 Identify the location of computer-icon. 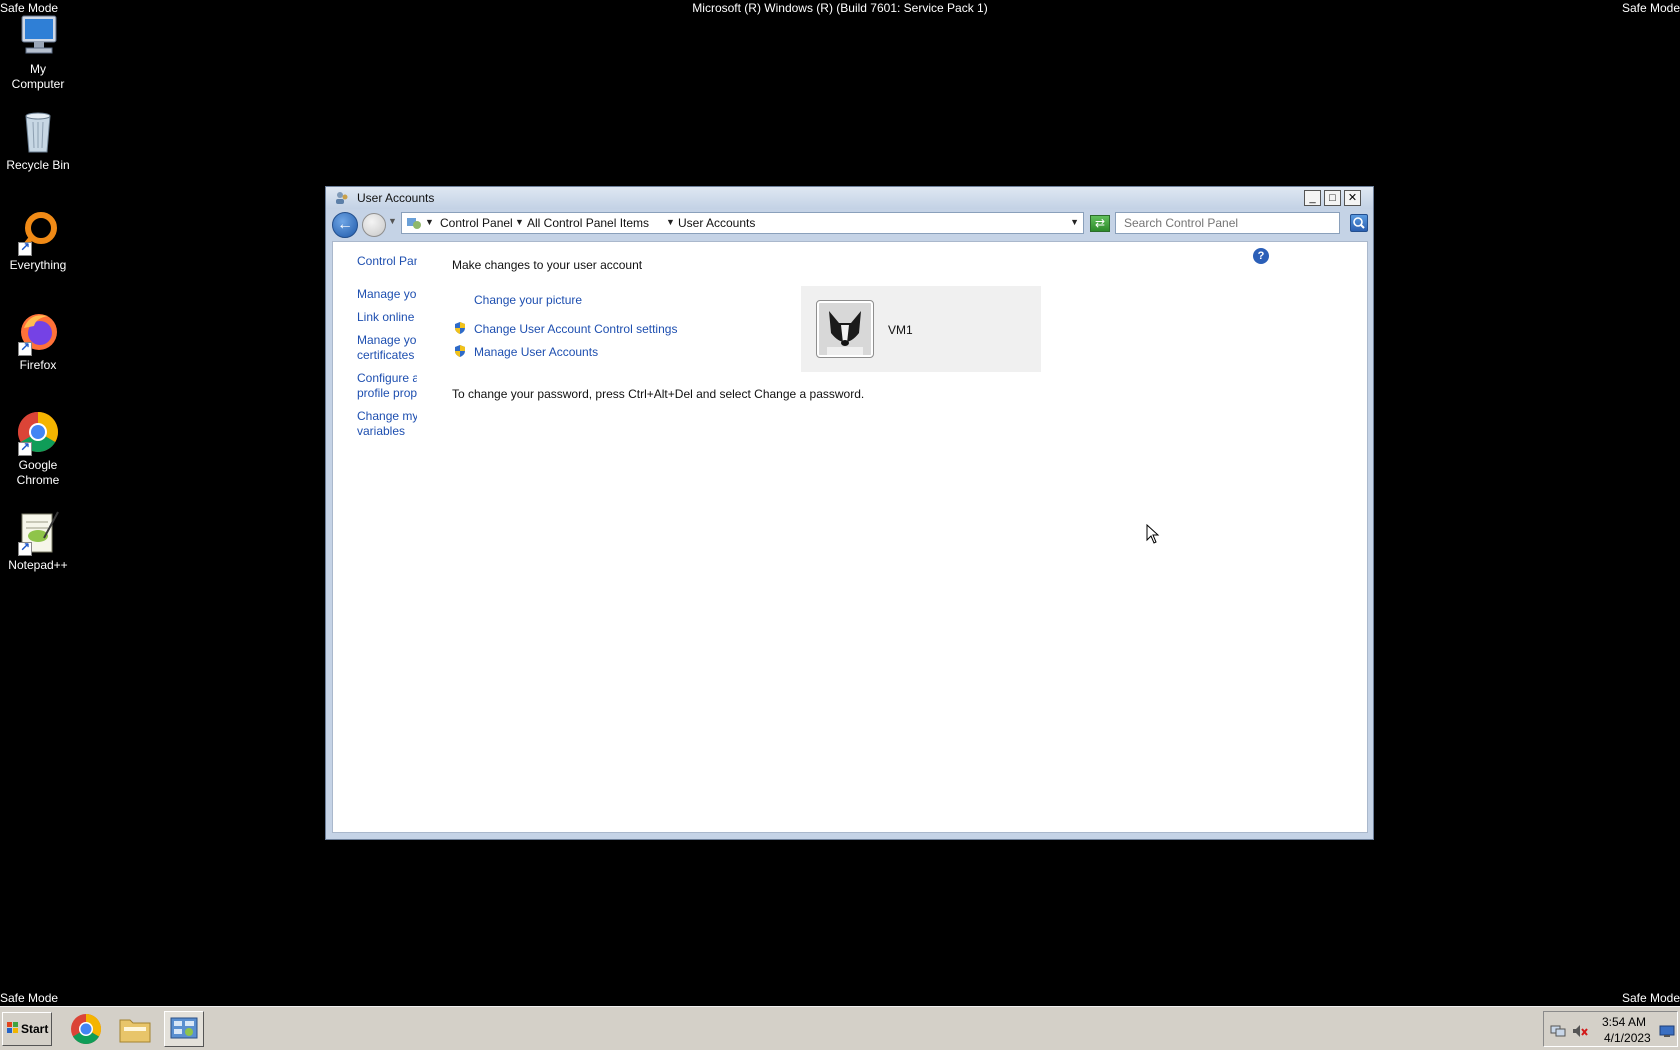
(38, 36).